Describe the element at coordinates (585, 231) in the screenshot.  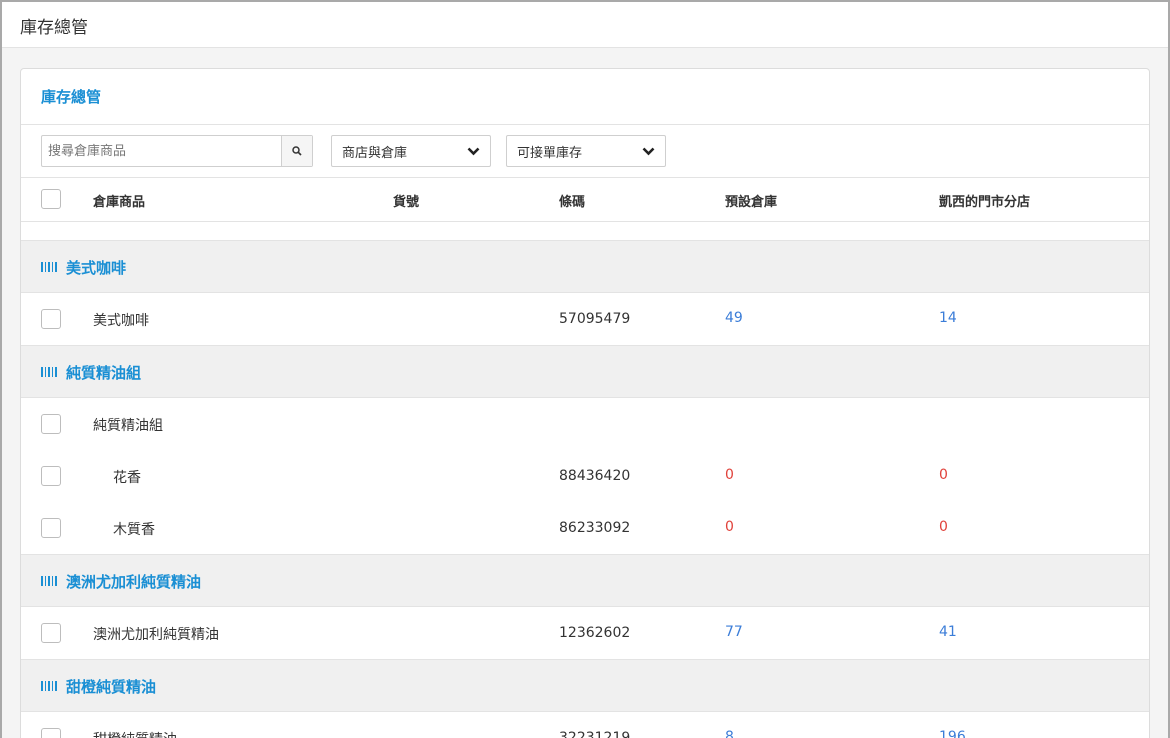
I see `table-spacer` at that location.